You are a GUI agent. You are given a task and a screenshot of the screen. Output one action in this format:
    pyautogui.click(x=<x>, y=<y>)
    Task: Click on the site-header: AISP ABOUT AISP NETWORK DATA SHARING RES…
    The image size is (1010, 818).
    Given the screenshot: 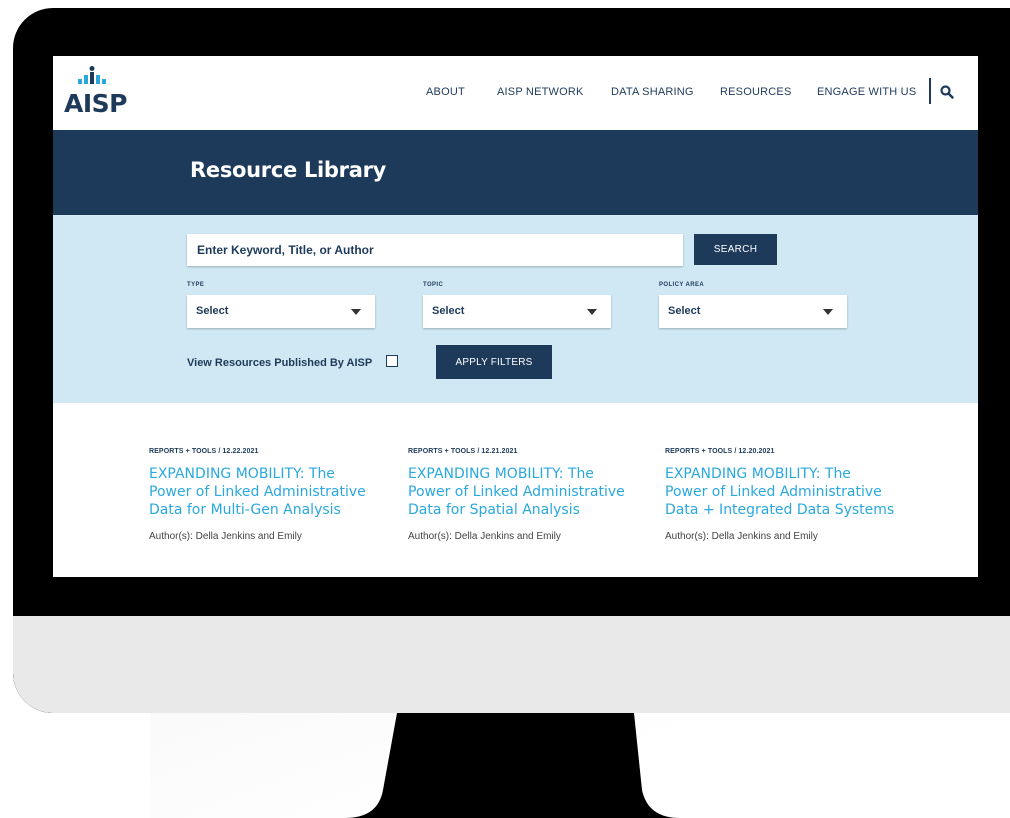 What is the action you would take?
    pyautogui.click(x=515, y=93)
    